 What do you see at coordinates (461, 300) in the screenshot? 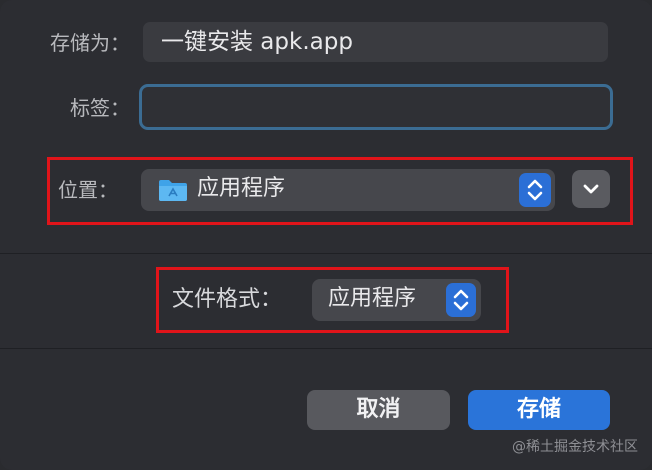
I see `file-format-stepper-icon` at bounding box center [461, 300].